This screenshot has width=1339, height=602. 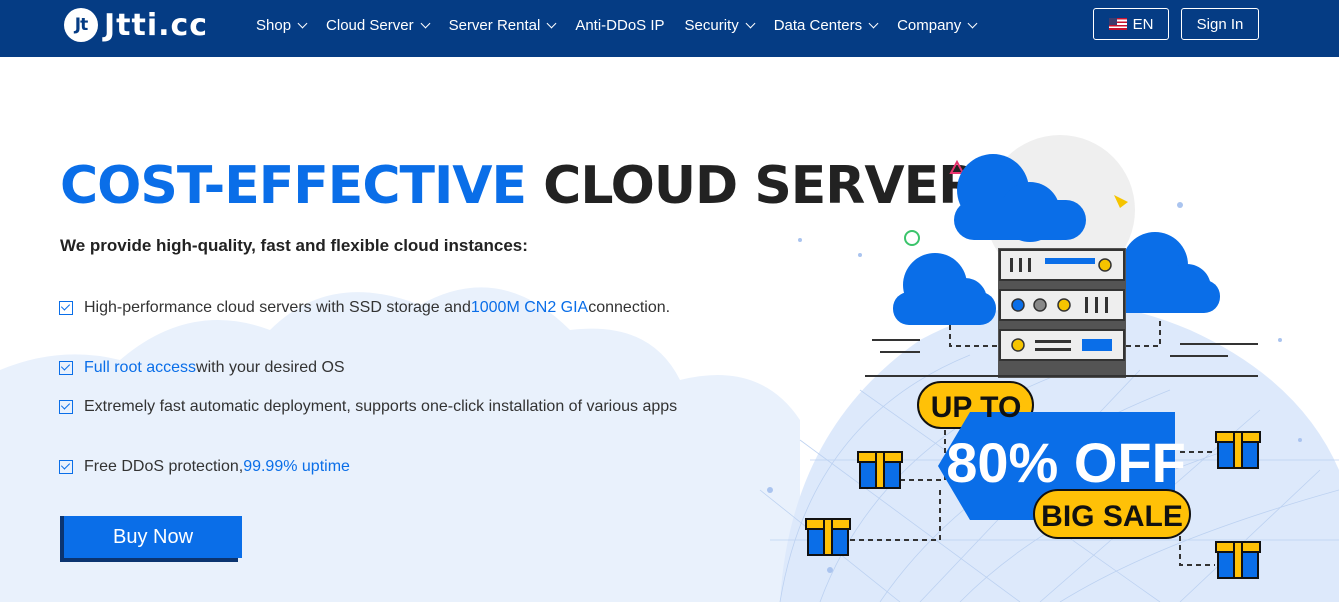 What do you see at coordinates (1117, 24) in the screenshot?
I see `us-flag-icon` at bounding box center [1117, 24].